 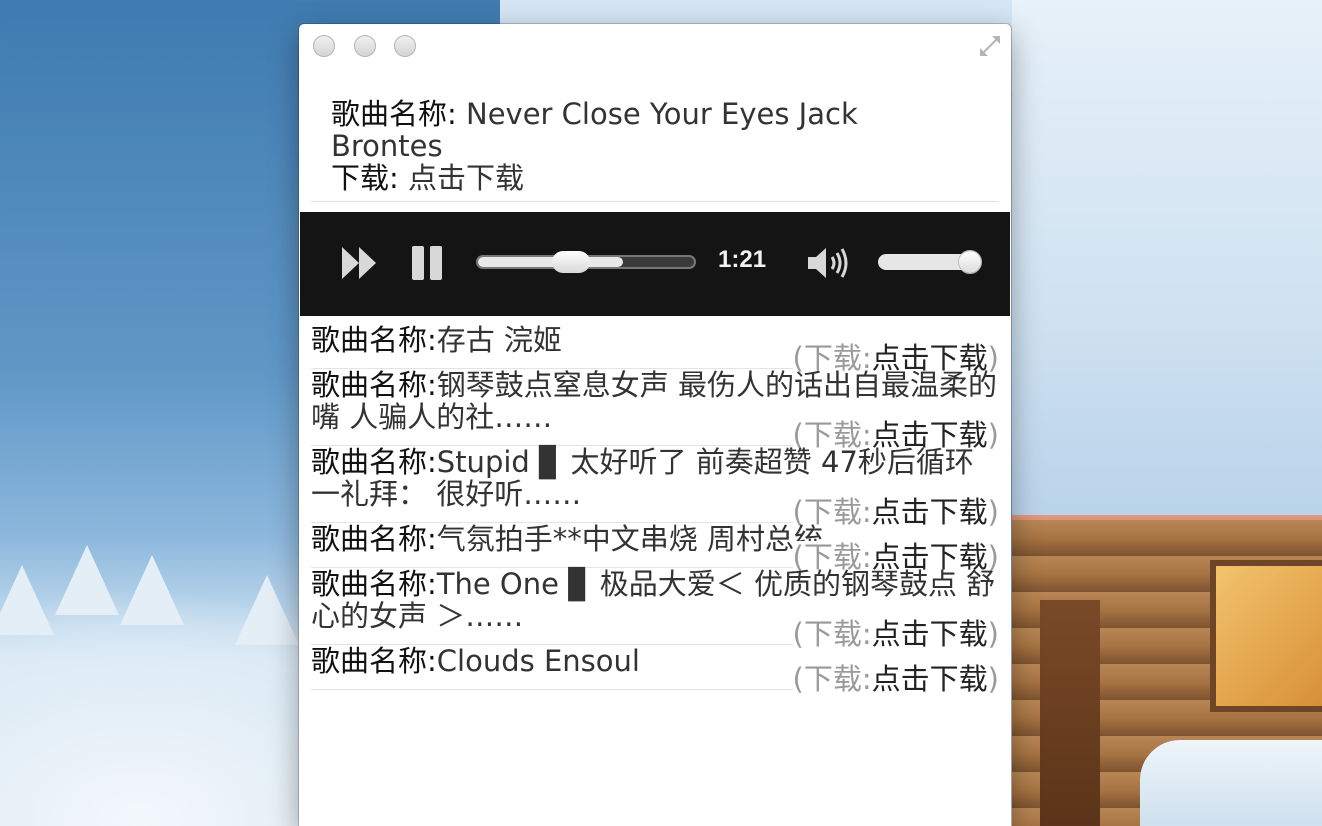 I want to click on now-playing-download: 下载: 点击下载, so click(x=631, y=178).